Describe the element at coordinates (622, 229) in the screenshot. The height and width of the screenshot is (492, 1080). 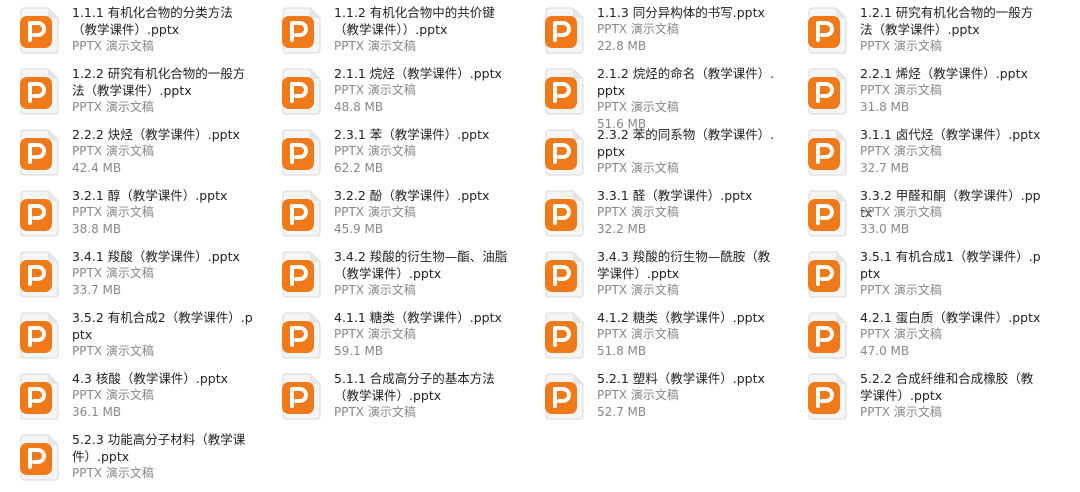
I see `file-size: 32.2 MB` at that location.